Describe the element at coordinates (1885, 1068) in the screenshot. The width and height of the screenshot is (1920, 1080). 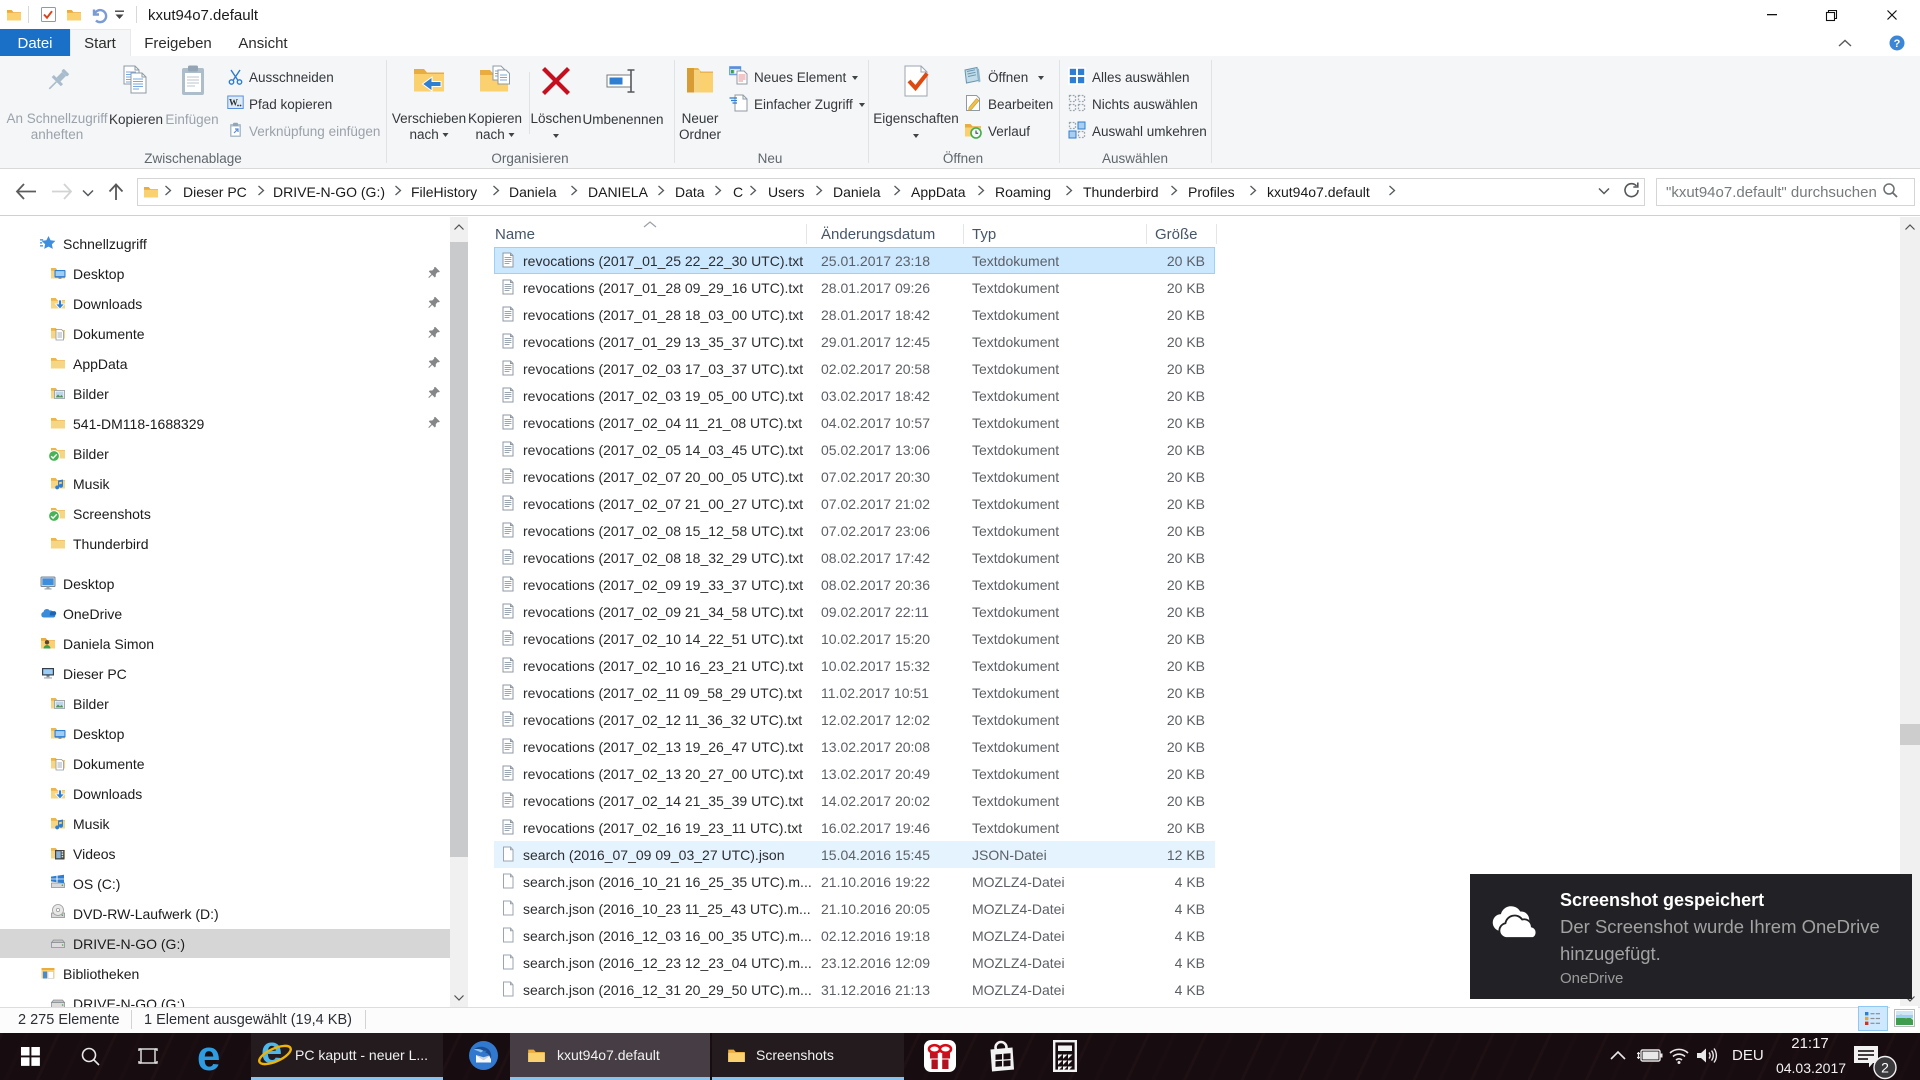
I see `svg-text: 2` at that location.